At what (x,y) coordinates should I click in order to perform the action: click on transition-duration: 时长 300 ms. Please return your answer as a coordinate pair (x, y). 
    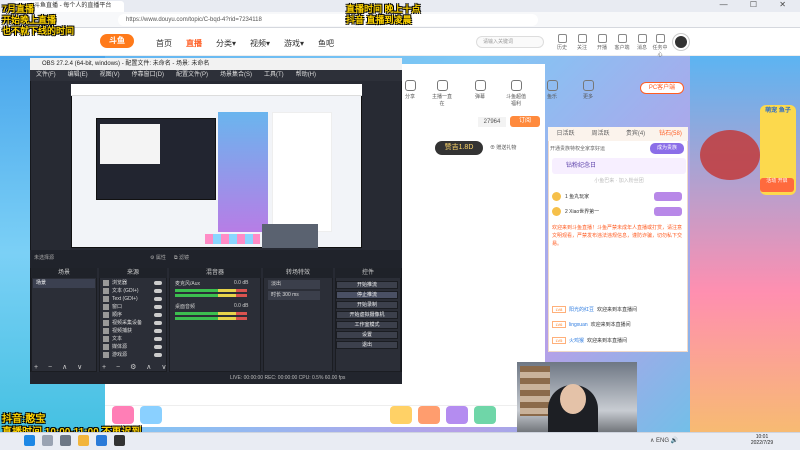
    Looking at the image, I should click on (294, 295).